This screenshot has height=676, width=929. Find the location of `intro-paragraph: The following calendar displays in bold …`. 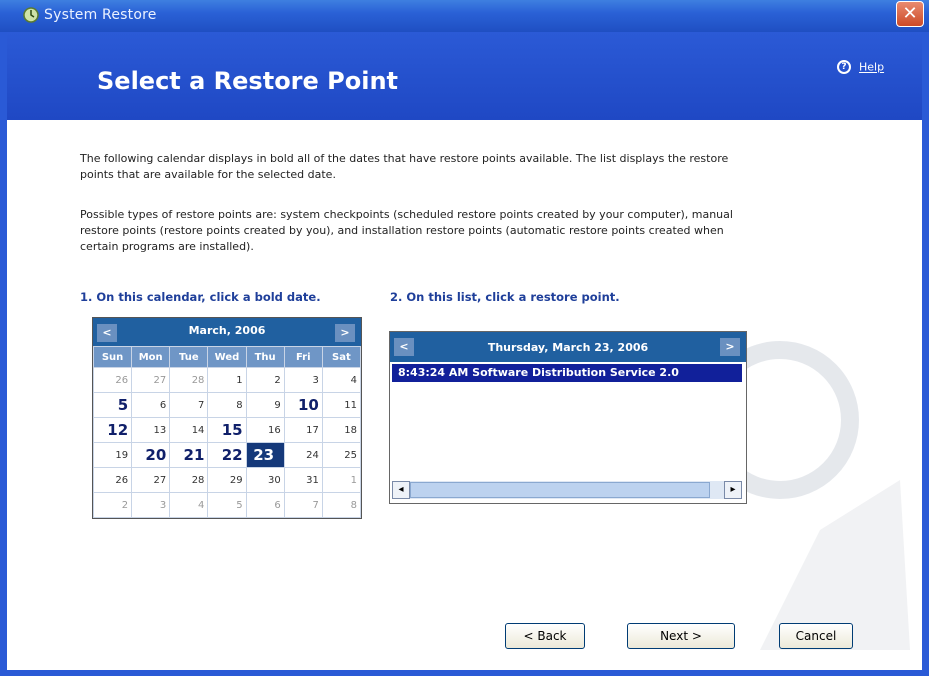

intro-paragraph: The following calendar displays in bold … is located at coordinates (404, 166).